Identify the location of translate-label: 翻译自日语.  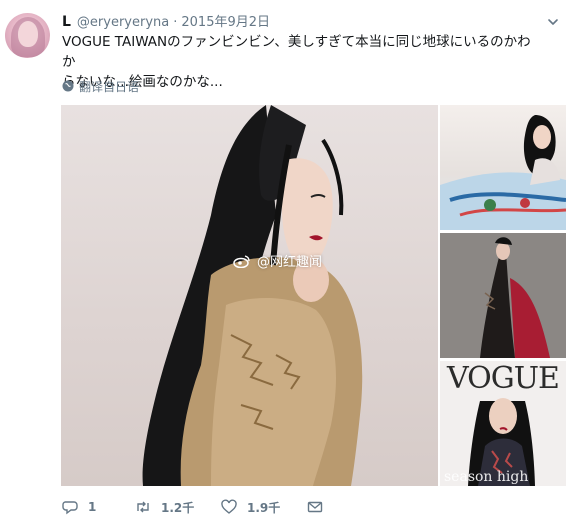
(109, 86).